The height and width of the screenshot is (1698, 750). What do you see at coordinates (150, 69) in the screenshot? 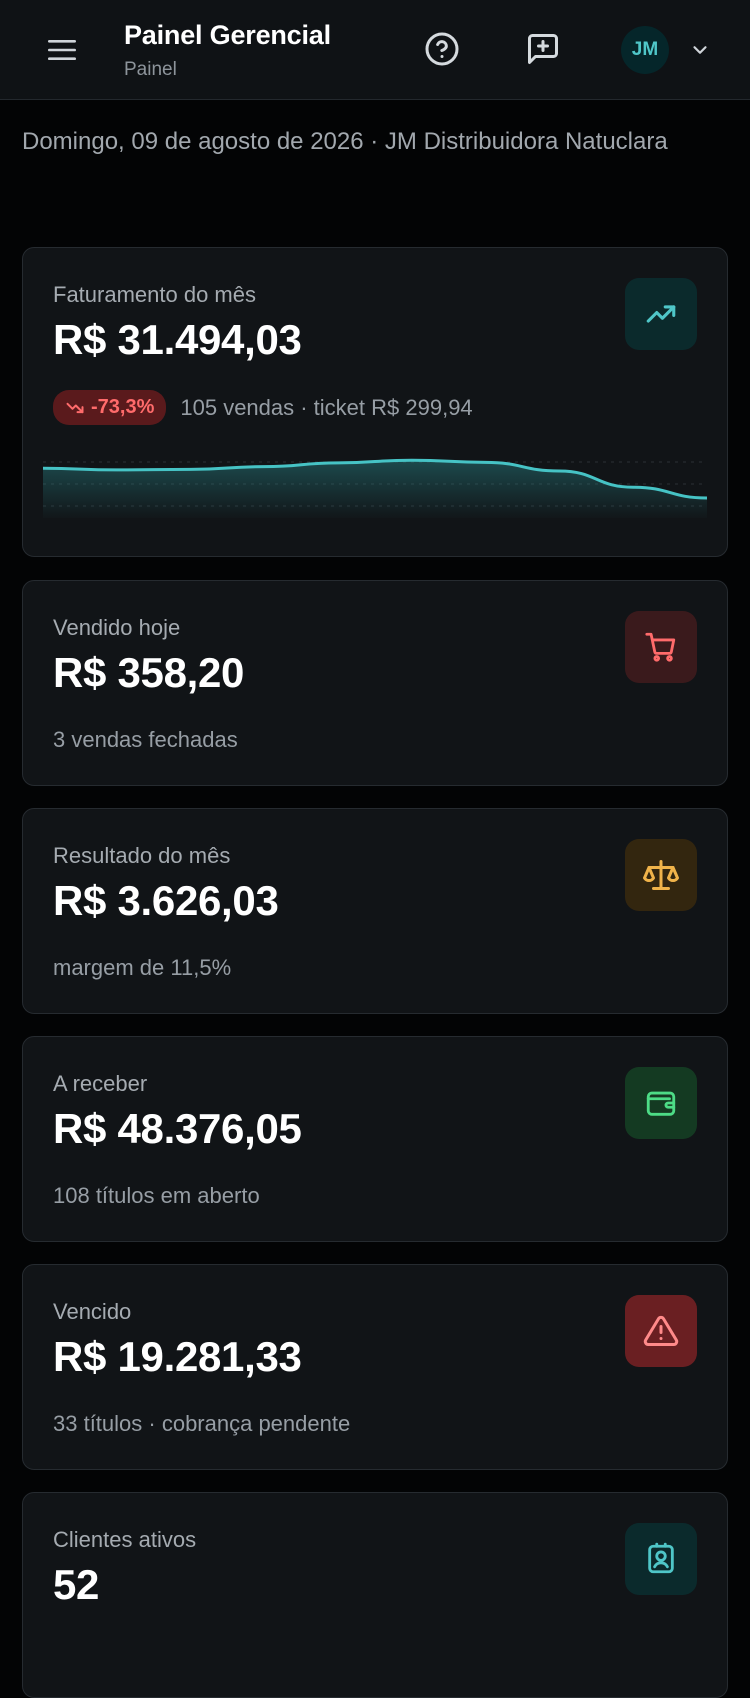
I see `page-subtitle: Painel` at bounding box center [150, 69].